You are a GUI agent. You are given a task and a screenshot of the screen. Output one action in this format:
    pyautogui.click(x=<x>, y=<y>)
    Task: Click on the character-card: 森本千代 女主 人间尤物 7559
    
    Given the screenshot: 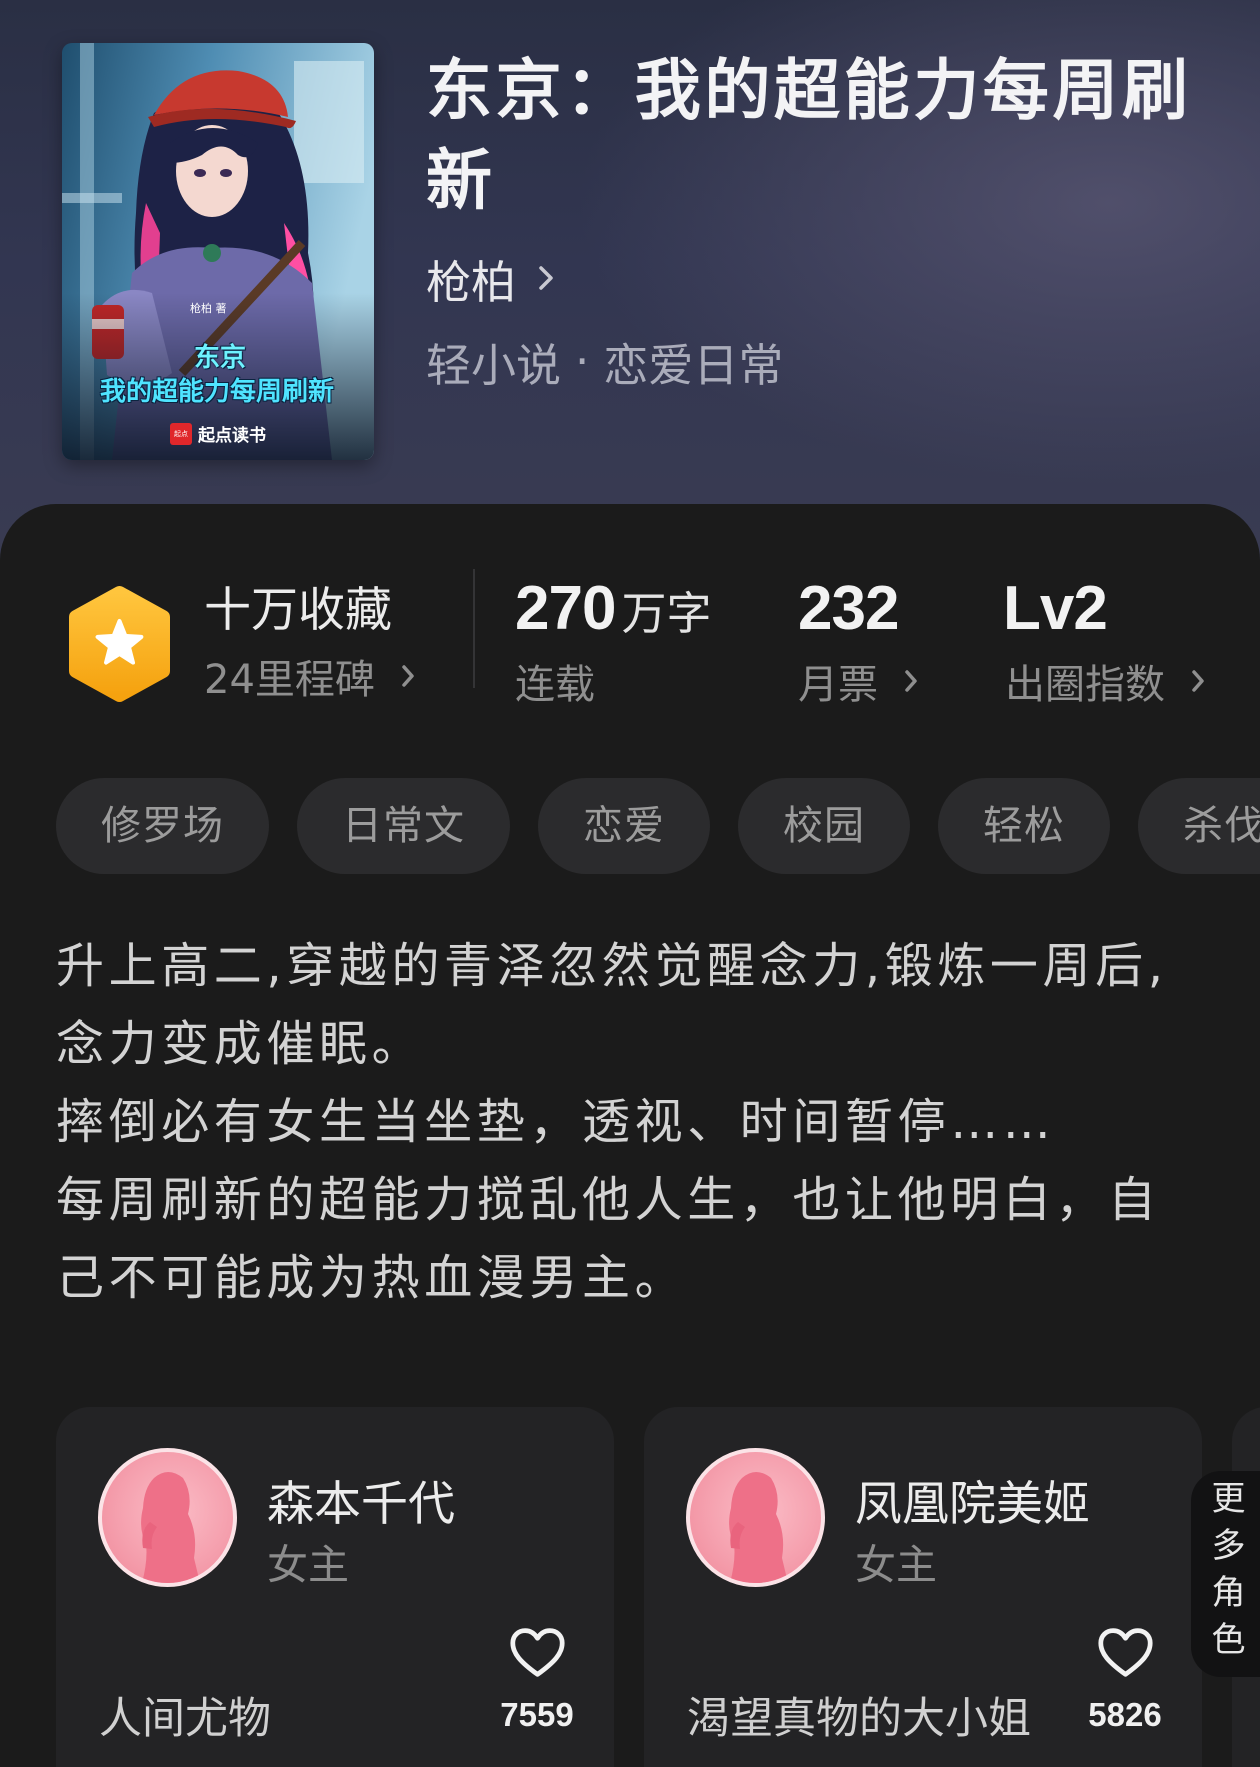 What is the action you would take?
    pyautogui.click(x=335, y=1587)
    